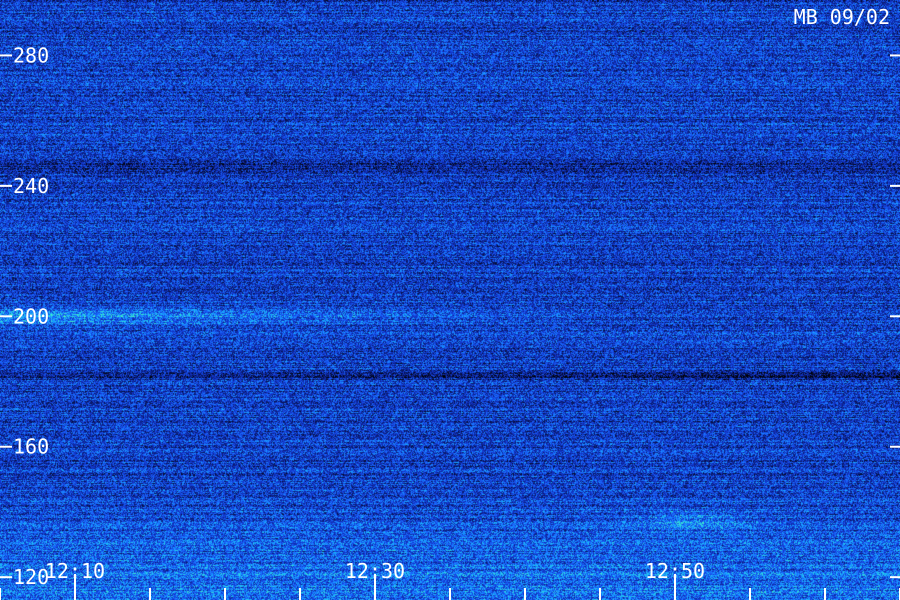 This screenshot has width=900, height=600. What do you see at coordinates (31, 186) in the screenshot?
I see `y-tick-label: 240` at bounding box center [31, 186].